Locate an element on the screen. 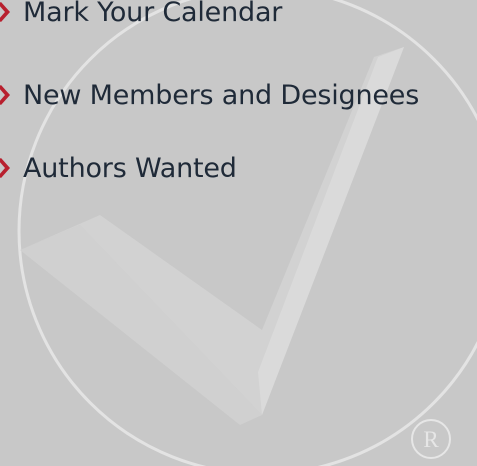 The image size is (477, 466). menu-item-mark-your-calendar: Mark Your Calendar is located at coordinates (141, 16).